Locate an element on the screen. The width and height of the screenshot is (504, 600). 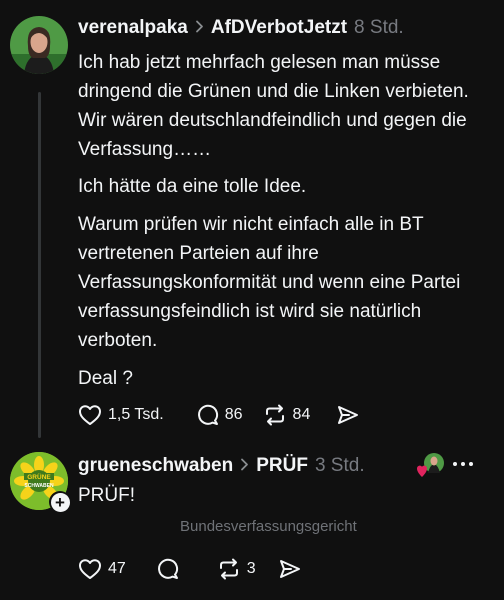
plus-icon: + is located at coordinates (60, 502).